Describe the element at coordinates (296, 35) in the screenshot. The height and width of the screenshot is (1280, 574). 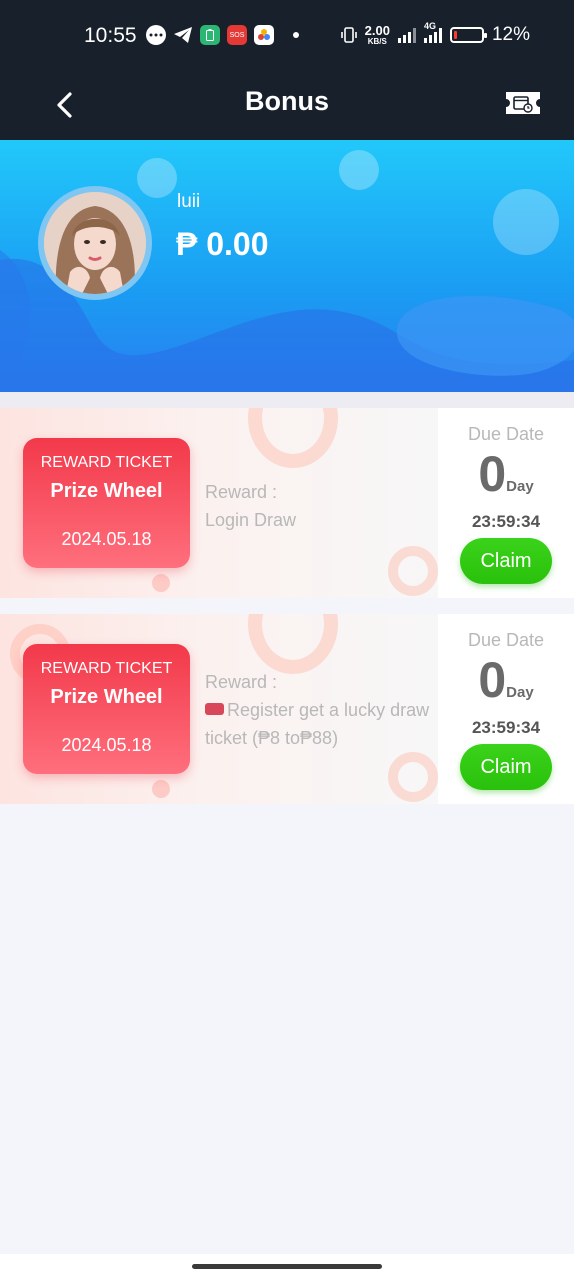
I see `more-notifications-dot` at that location.